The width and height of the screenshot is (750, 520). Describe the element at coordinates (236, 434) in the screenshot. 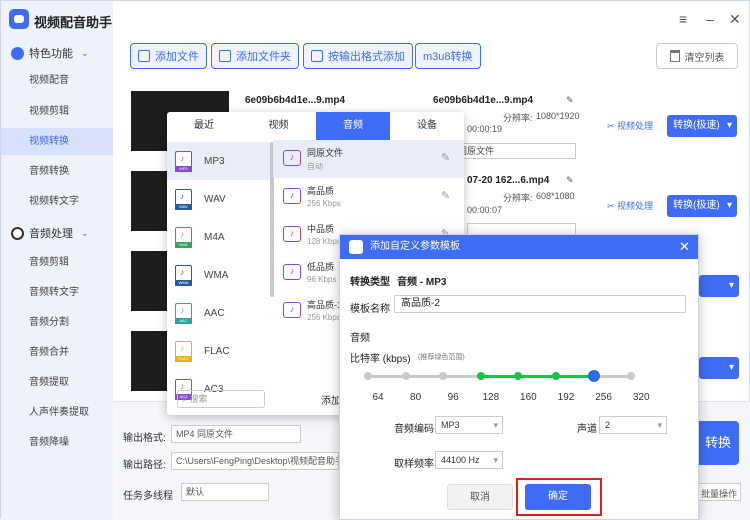

I see `output-format-select: MP4 同原文件` at that location.